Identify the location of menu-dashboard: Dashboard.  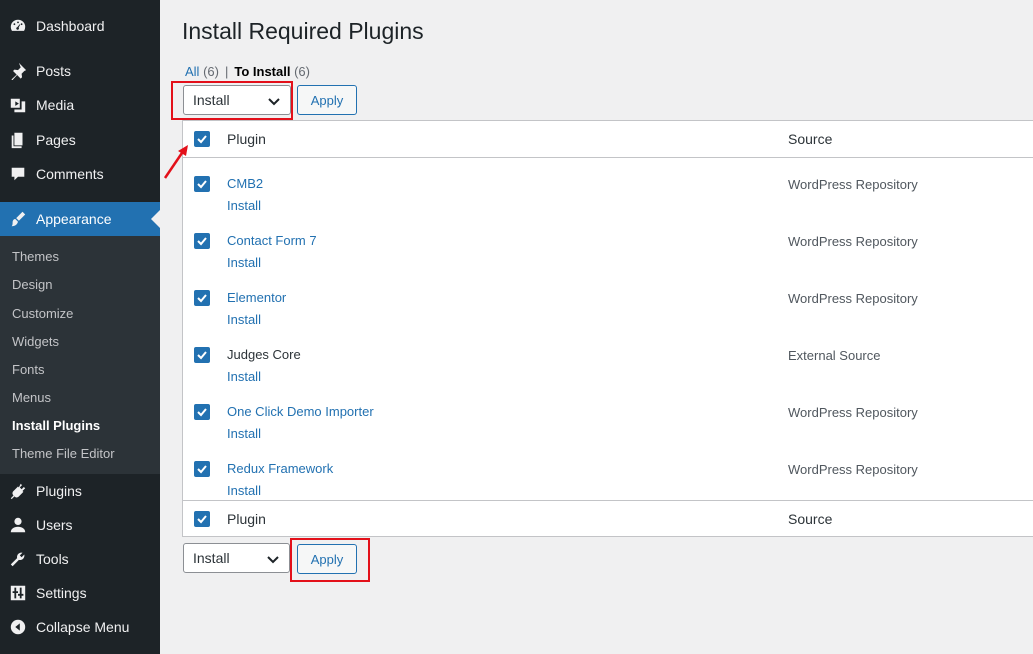
(80, 26).